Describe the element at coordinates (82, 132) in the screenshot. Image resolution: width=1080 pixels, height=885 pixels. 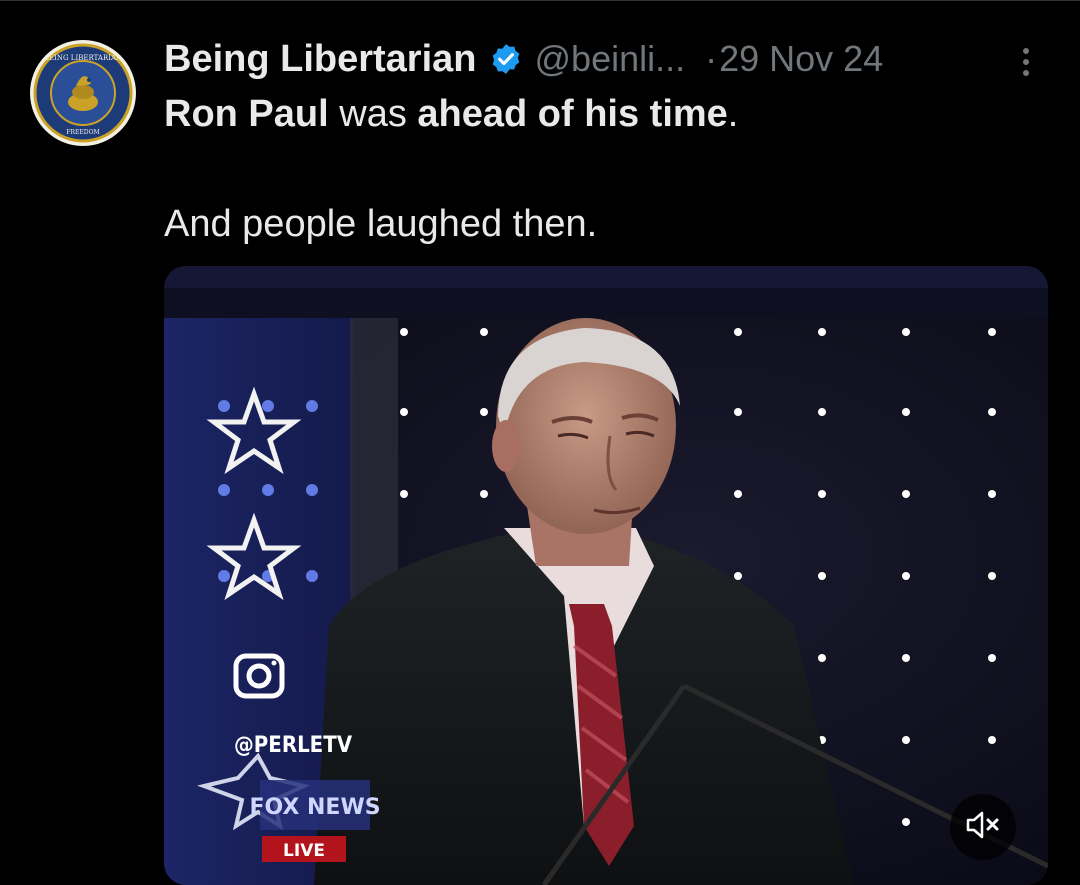
I see `avatar-logo-subtext: FREEDOM` at that location.